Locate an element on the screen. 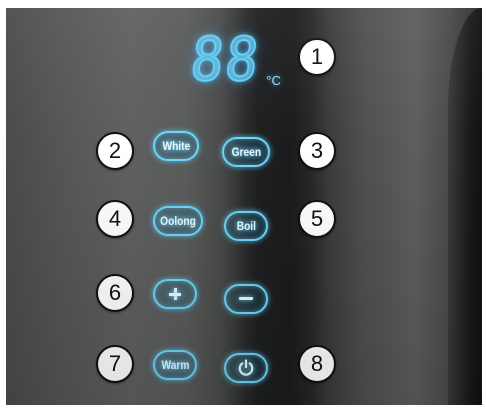 The width and height of the screenshot is (486, 413). boil-button: Boil is located at coordinates (246, 226).